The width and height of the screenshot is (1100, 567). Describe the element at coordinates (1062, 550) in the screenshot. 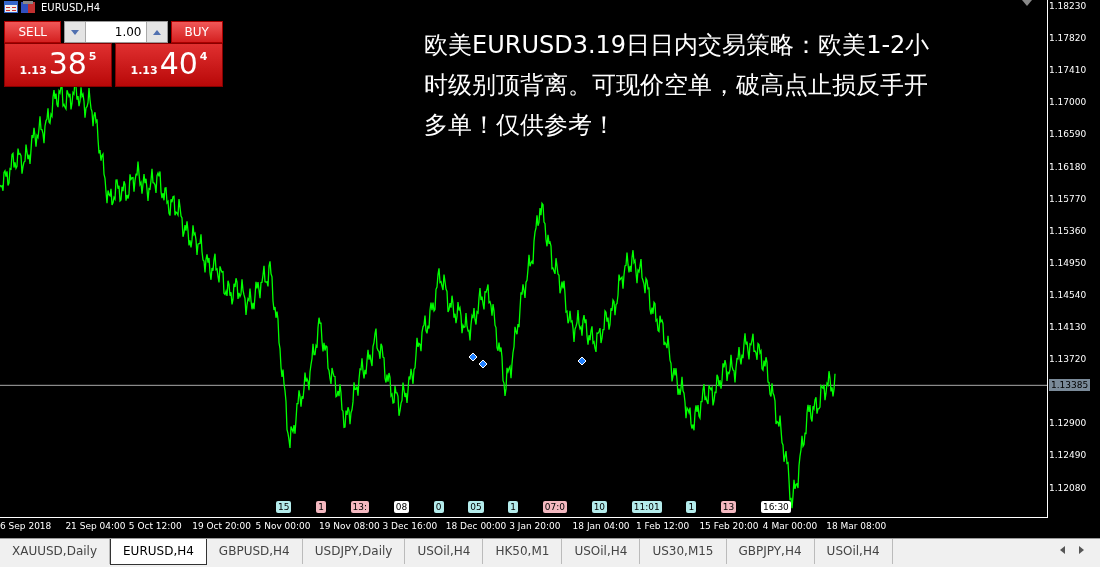

I see `scroll-left-icon` at that location.